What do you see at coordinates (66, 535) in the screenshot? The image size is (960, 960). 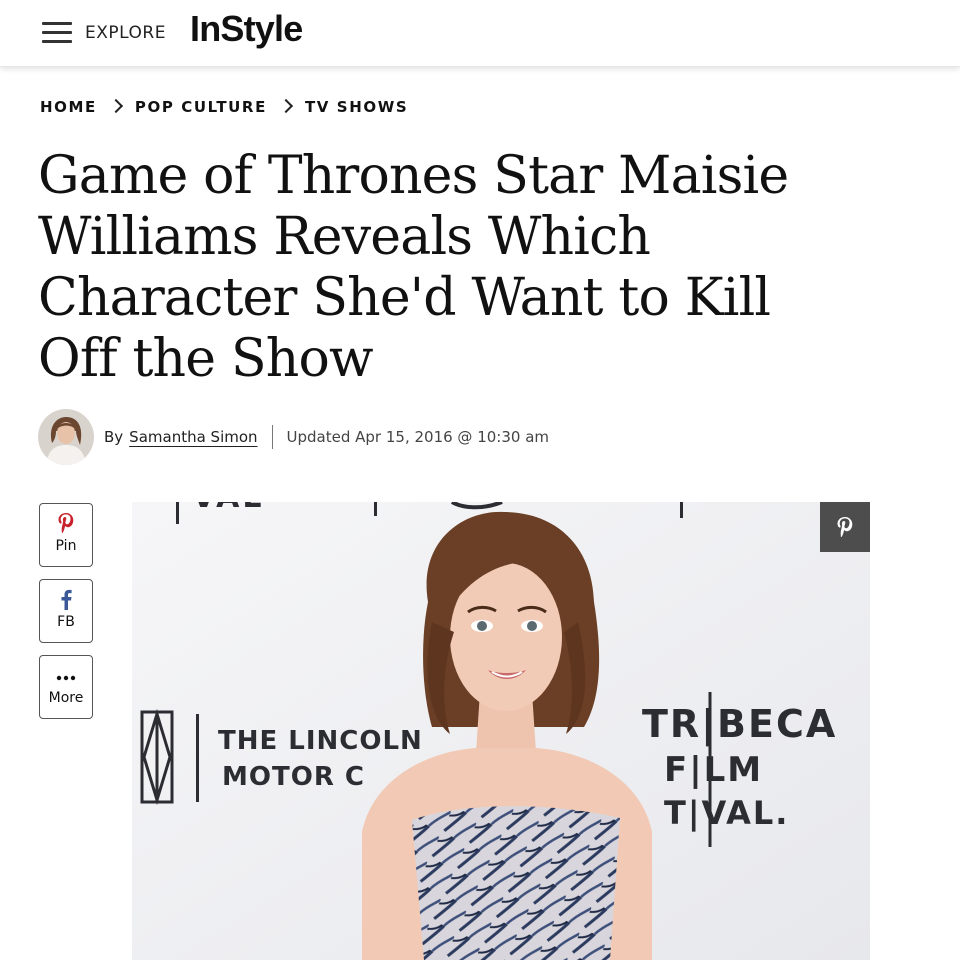 I see `pin-share-button: Pin` at bounding box center [66, 535].